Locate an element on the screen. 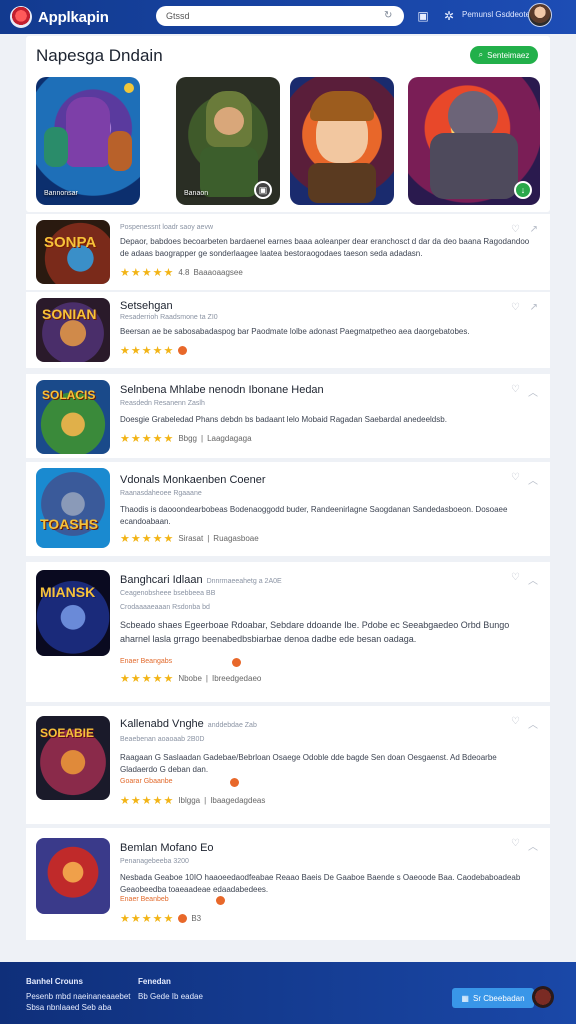 This screenshot has width=576, height=1024. camera-icon: ▣ is located at coordinates (263, 190).